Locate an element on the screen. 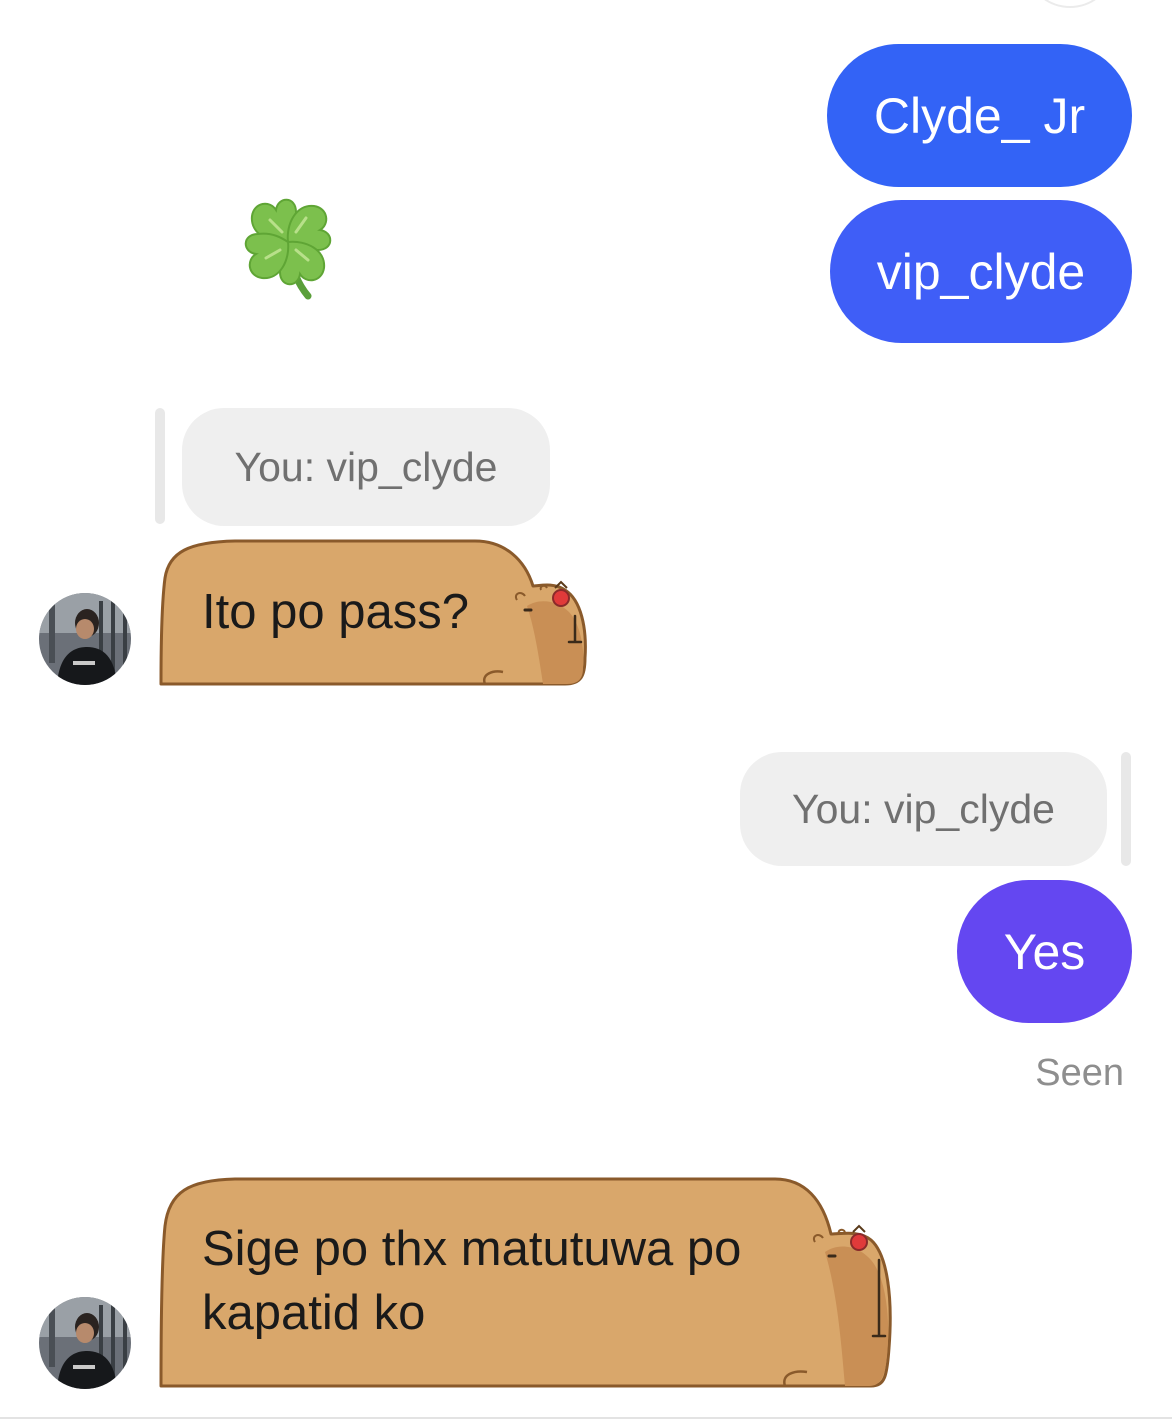 Image resolution: width=1172 pixels, height=1424 pixels. outgoing-message: vip_clyde is located at coordinates (981, 271).